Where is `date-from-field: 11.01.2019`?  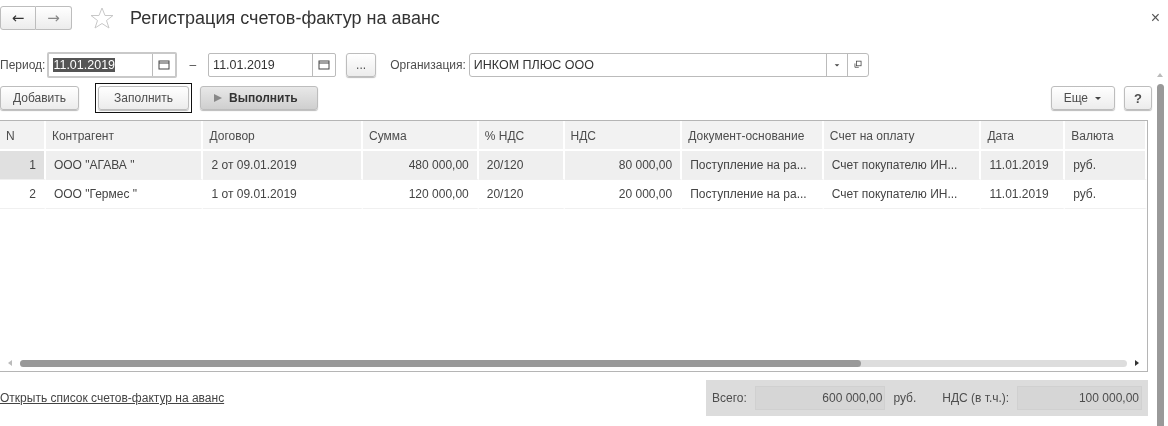 date-from-field: 11.01.2019 is located at coordinates (112, 65).